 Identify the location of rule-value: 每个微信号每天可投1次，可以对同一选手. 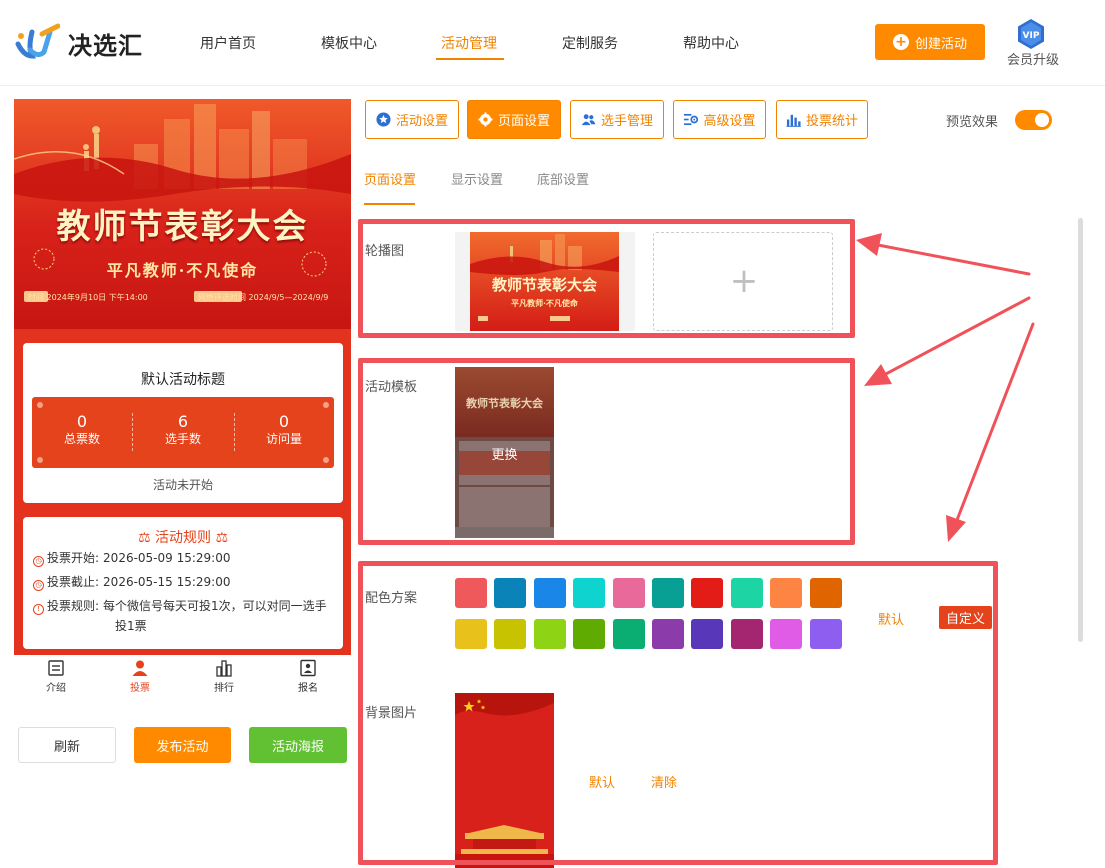
(215, 606).